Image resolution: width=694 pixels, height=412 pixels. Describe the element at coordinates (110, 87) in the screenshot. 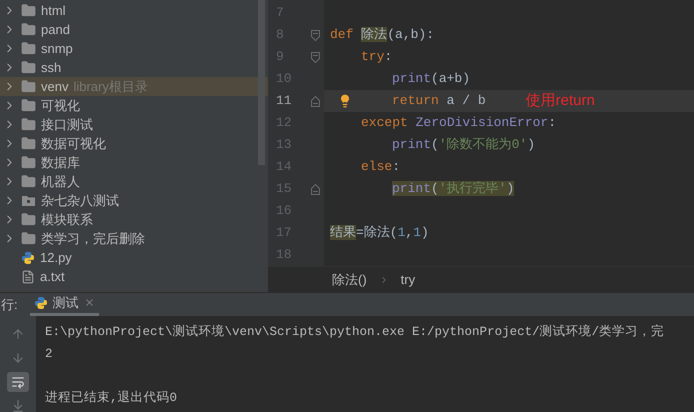

I see `tree-item-hint: library根目录` at that location.